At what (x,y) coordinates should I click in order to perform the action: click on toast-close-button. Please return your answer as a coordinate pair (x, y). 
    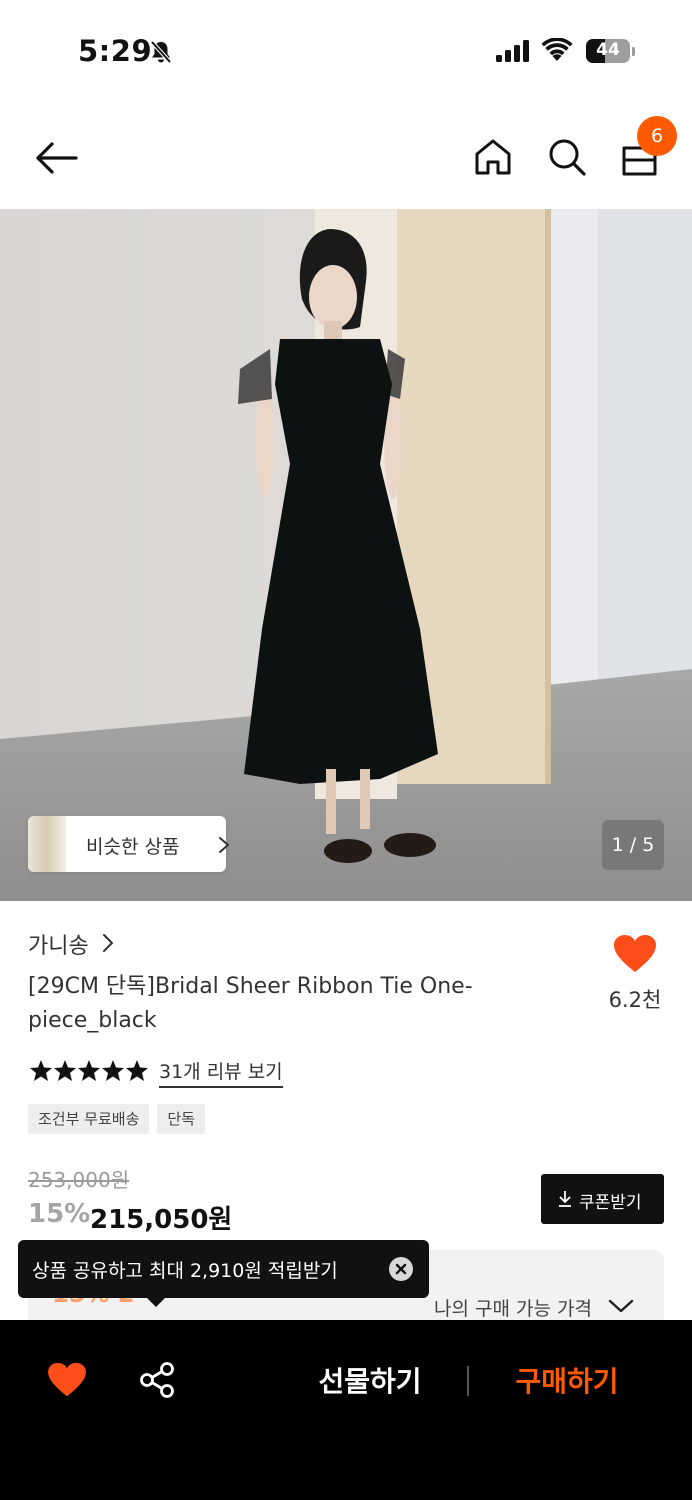
    Looking at the image, I should click on (401, 1269).